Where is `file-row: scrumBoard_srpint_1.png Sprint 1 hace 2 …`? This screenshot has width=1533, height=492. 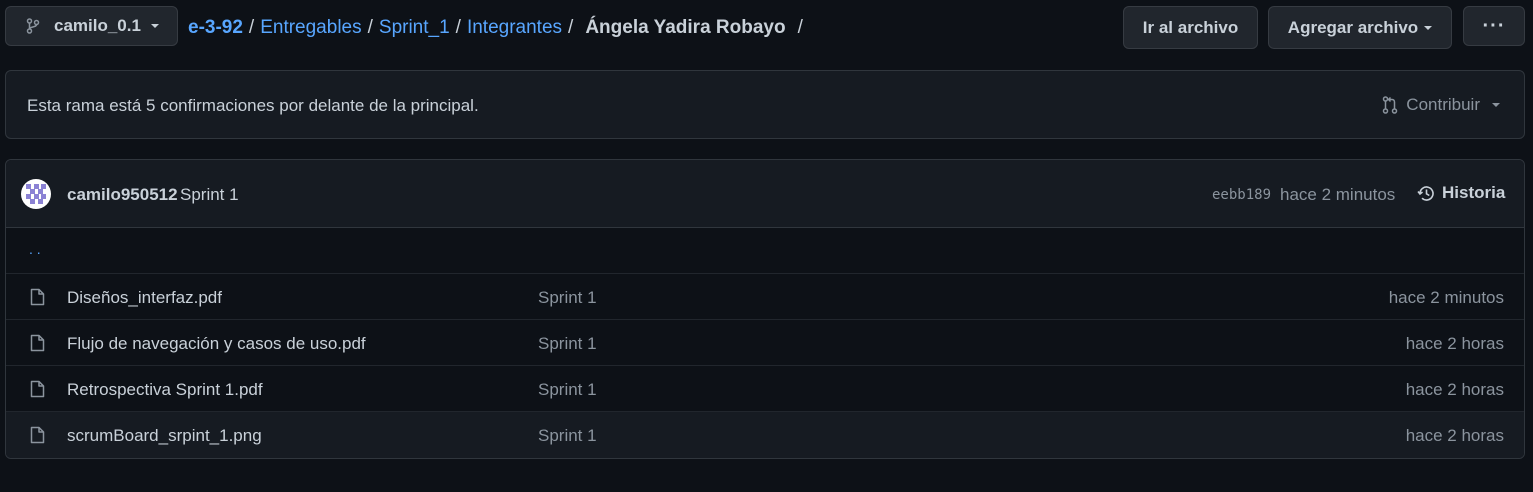 file-row: scrumBoard_srpint_1.png Sprint 1 hace 2 … is located at coordinates (765, 434).